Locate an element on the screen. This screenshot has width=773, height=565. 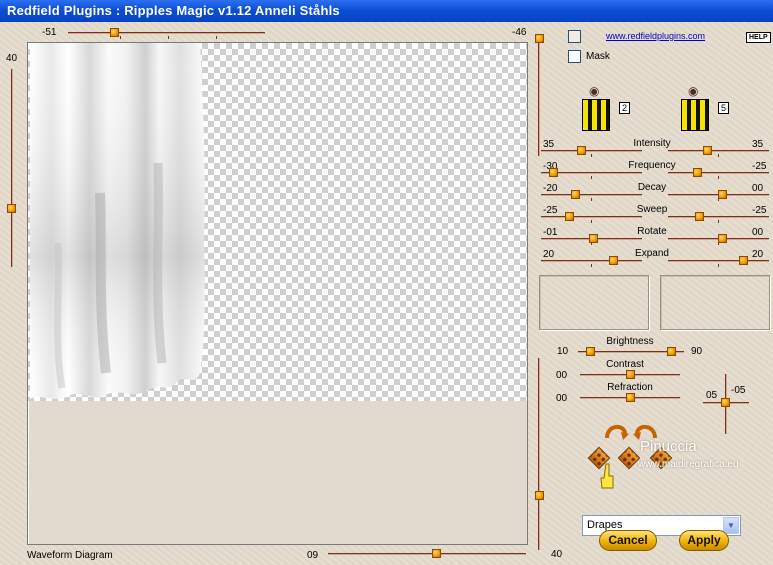
pattern-number-left: 2 is located at coordinates (624, 108).